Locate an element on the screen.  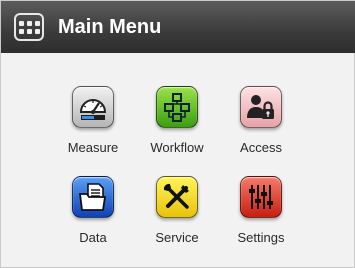
service-button: Service is located at coordinates (177, 217).